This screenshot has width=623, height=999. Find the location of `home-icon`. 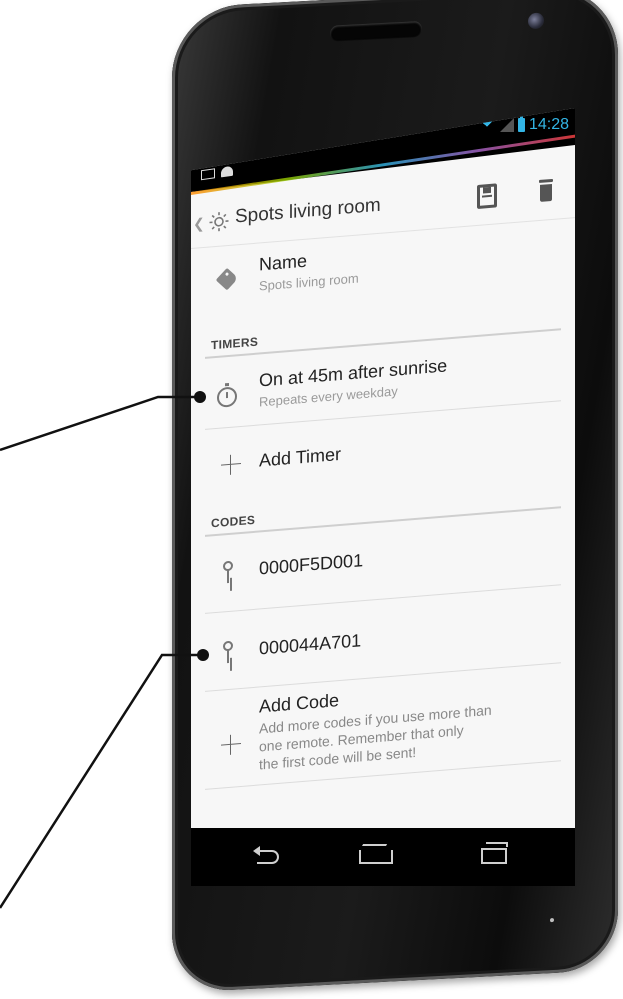

home-icon is located at coordinates (376, 855).